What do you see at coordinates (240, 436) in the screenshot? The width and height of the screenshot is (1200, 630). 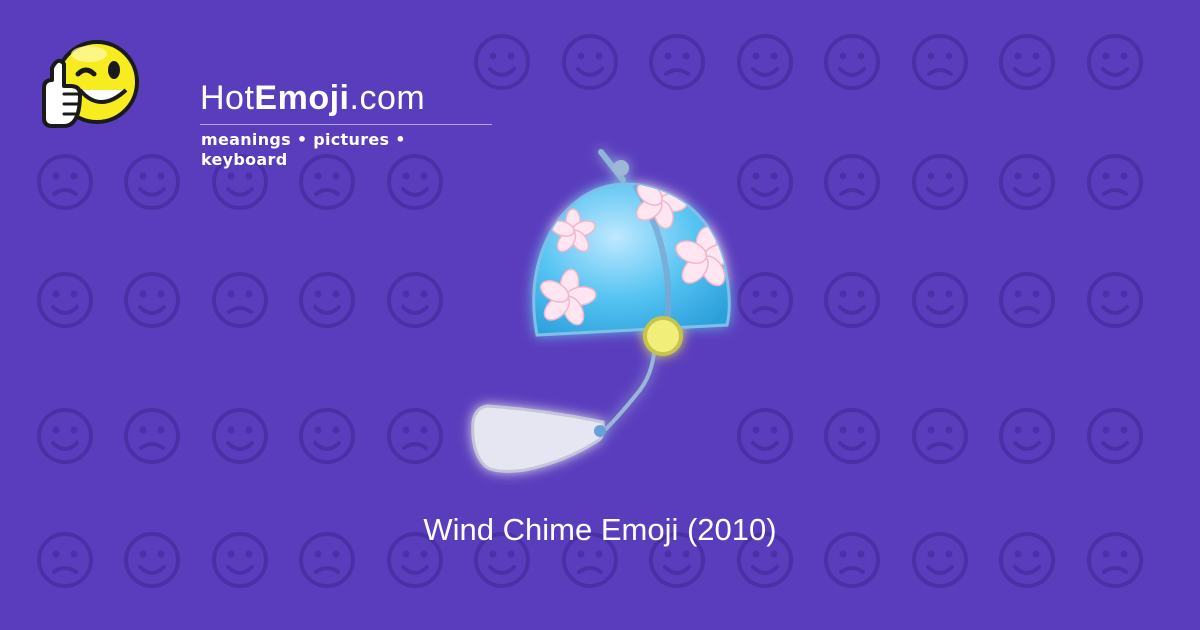 I see `bg-small-hearts-icon` at bounding box center [240, 436].